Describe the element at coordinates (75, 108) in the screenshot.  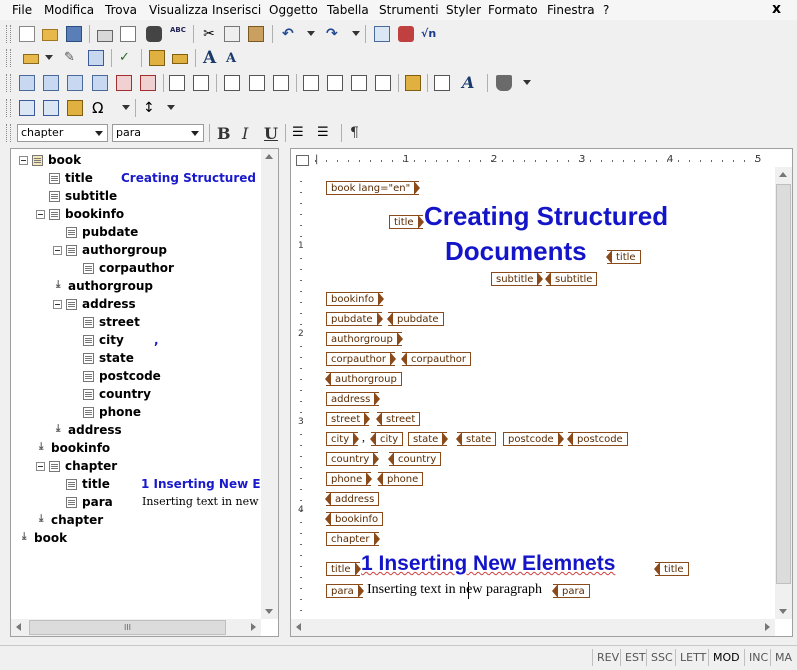
I see `insert-marker-icon` at that location.